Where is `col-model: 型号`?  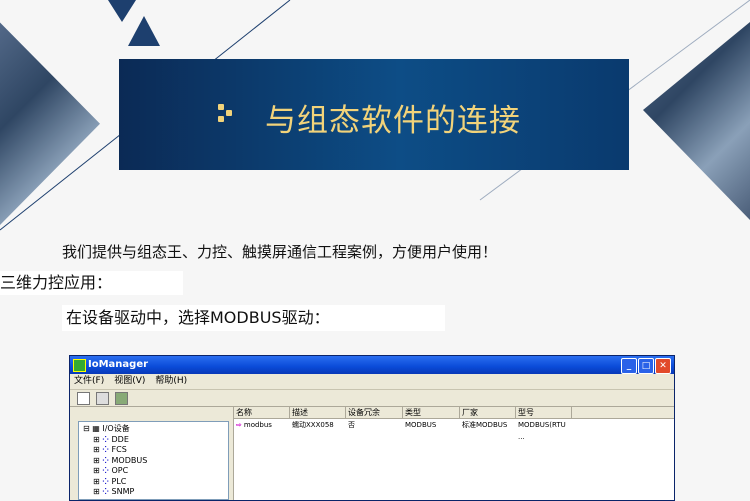 col-model: 型号 is located at coordinates (544, 412).